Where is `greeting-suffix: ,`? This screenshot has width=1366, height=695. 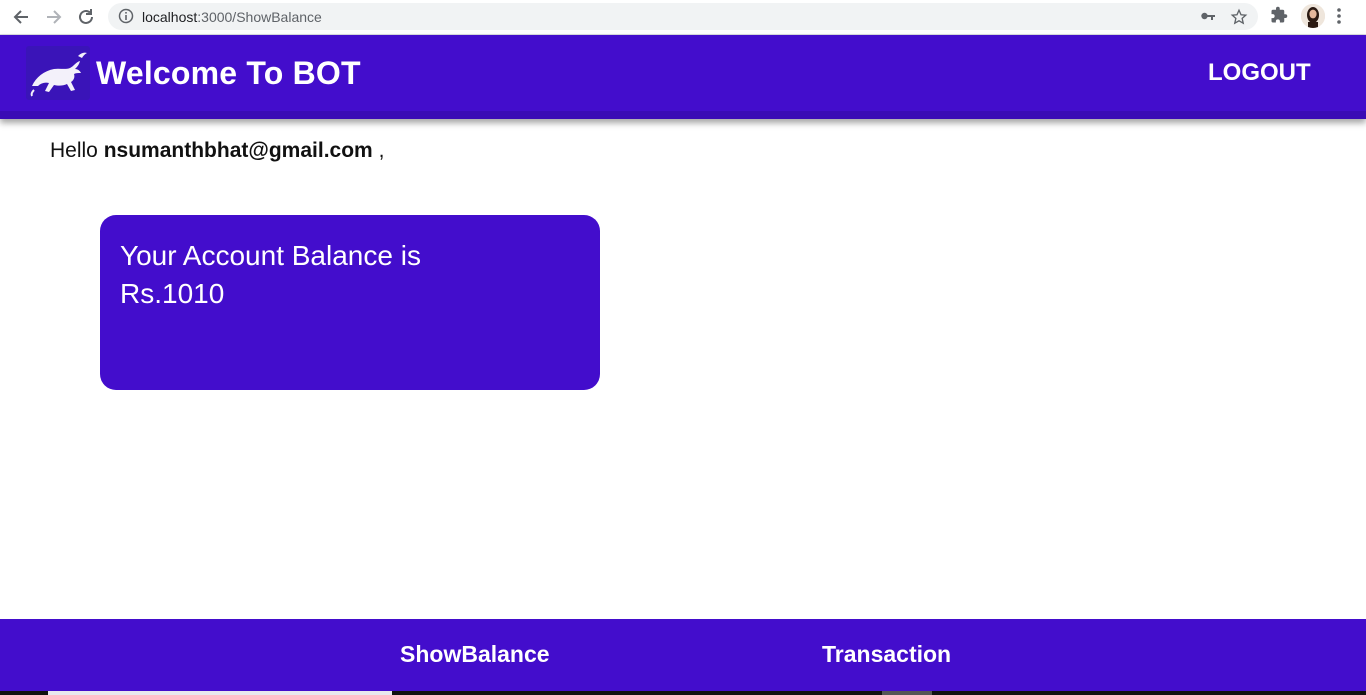
greeting-suffix: , is located at coordinates (381, 150).